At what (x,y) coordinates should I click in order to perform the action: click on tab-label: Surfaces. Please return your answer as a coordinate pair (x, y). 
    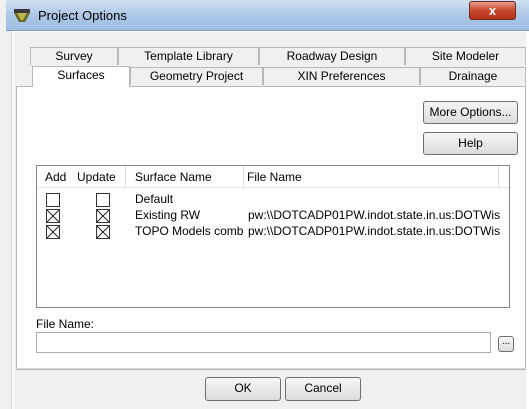
    Looking at the image, I should click on (81, 75).